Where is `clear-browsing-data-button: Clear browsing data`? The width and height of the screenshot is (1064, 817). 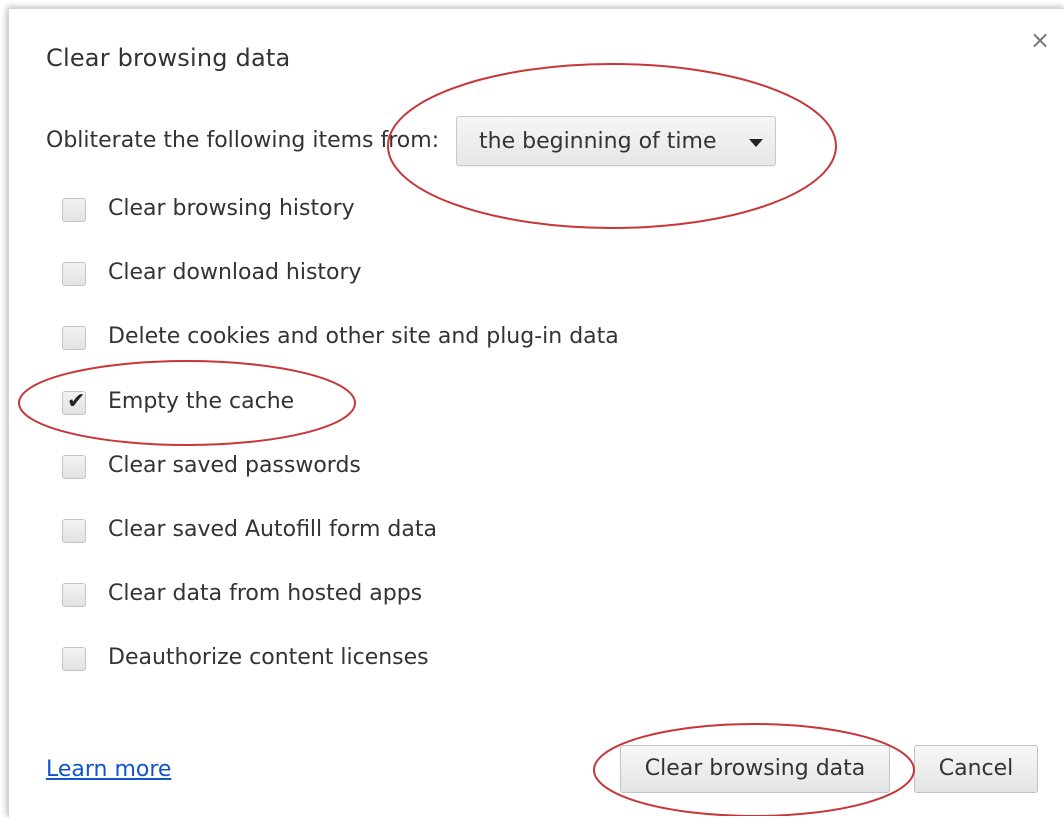 clear-browsing-data-button: Clear browsing data is located at coordinates (755, 769).